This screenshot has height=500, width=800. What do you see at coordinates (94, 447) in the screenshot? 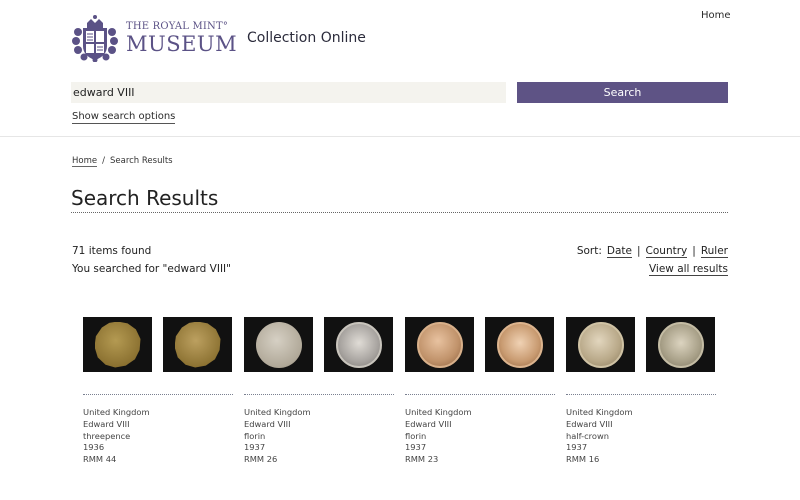
I see `result-year: 1936` at bounding box center [94, 447].